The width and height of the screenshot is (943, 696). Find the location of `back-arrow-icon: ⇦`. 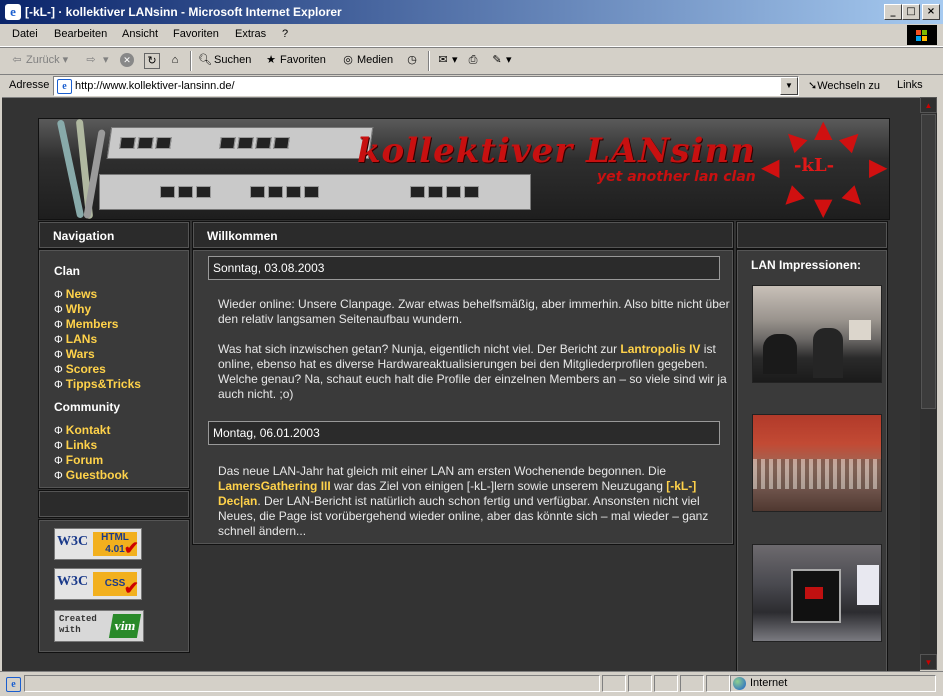

back-arrow-icon: ⇦ is located at coordinates (17, 60).